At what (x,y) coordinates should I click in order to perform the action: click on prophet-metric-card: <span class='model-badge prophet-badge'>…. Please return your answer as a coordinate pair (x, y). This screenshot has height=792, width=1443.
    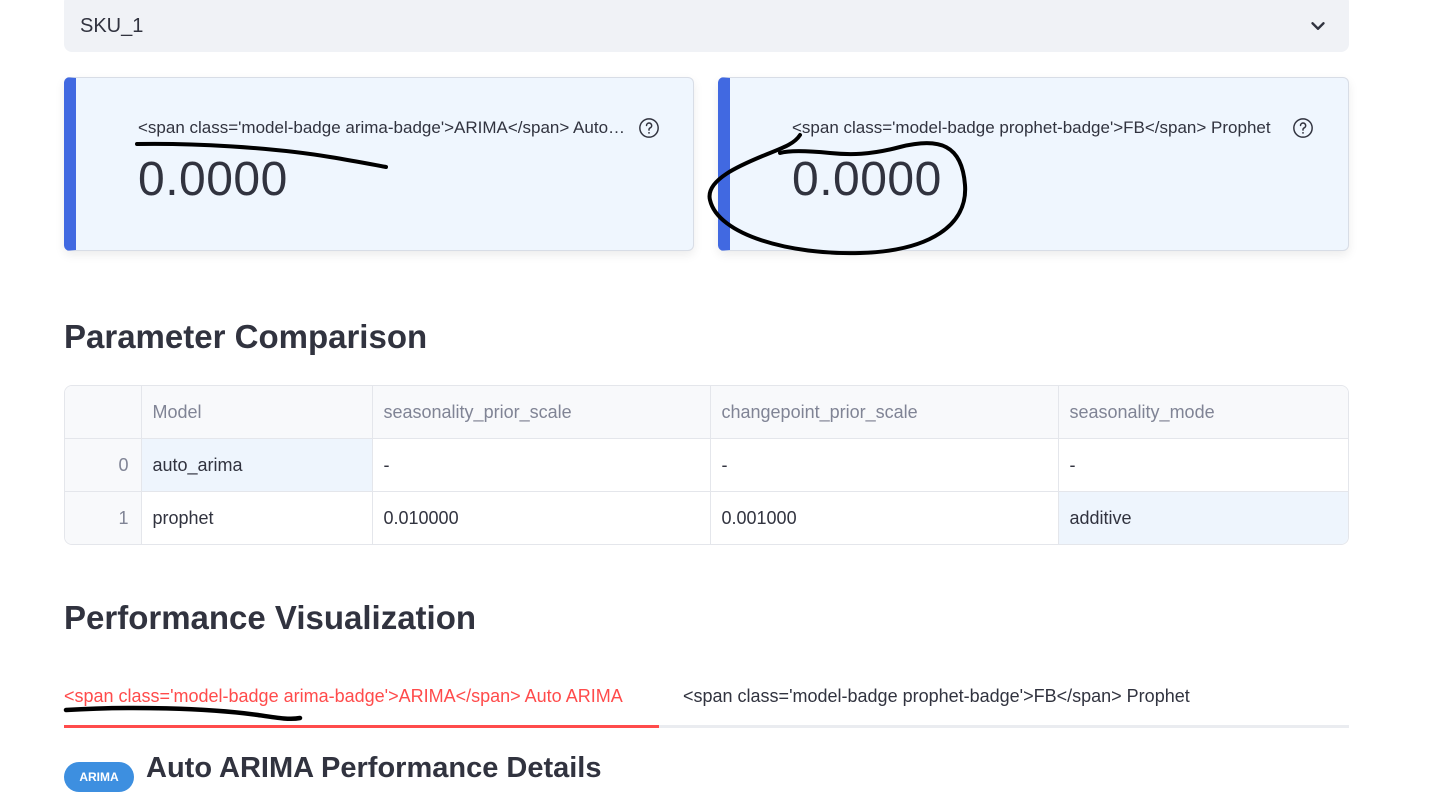
    Looking at the image, I should click on (1033, 164).